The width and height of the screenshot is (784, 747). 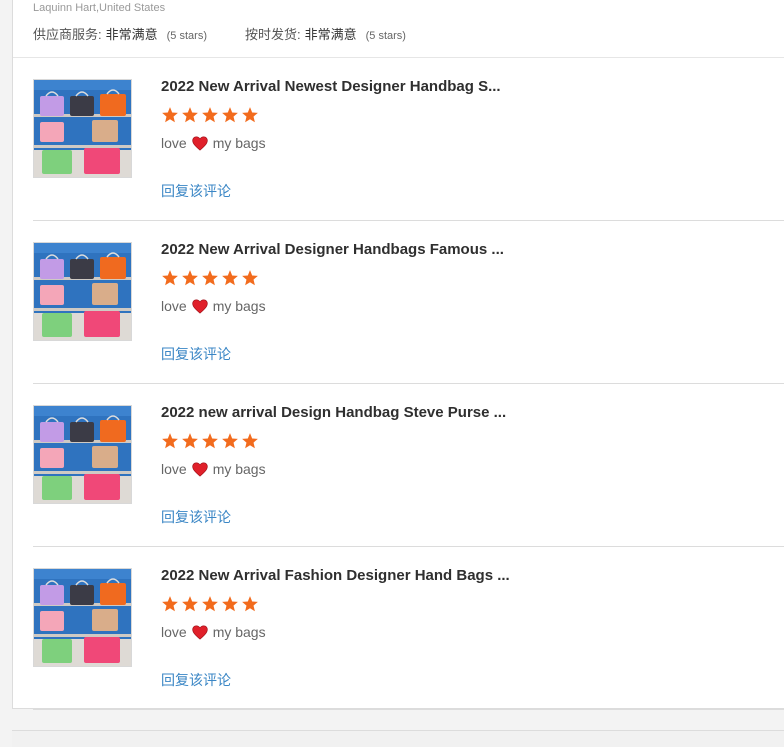 I want to click on rating-on-time-delivery: 按时发货: 非常满意 (5 stars), so click(x=325, y=33).